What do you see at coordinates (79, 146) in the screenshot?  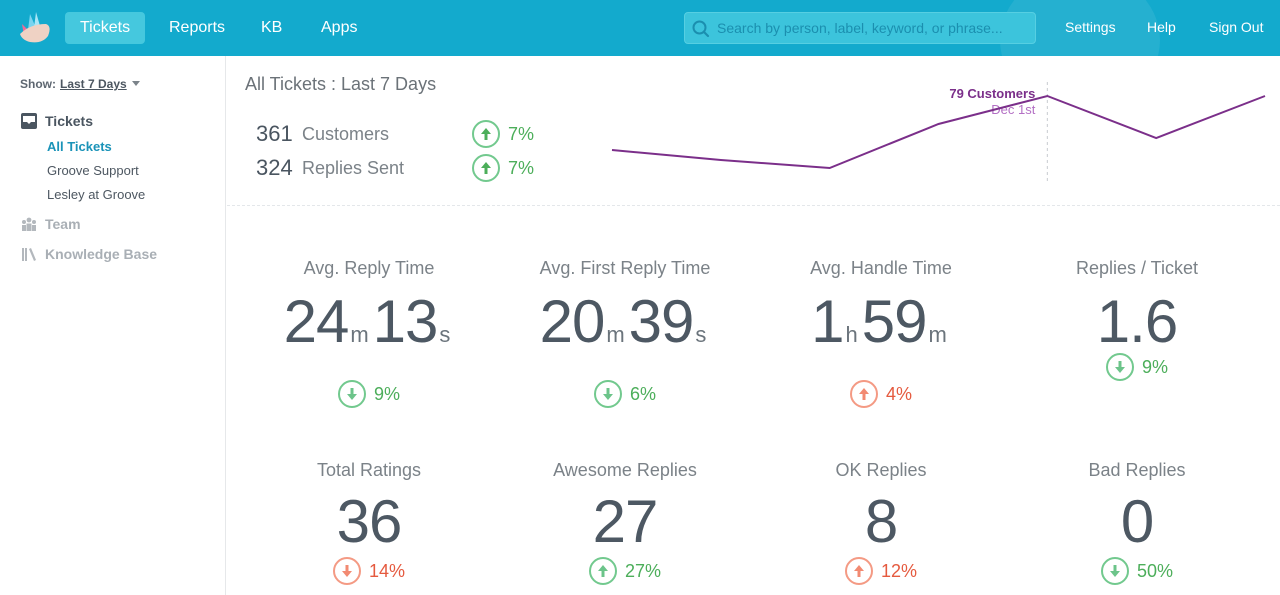 I see `sidebar-item-all-tickets: All Tickets` at bounding box center [79, 146].